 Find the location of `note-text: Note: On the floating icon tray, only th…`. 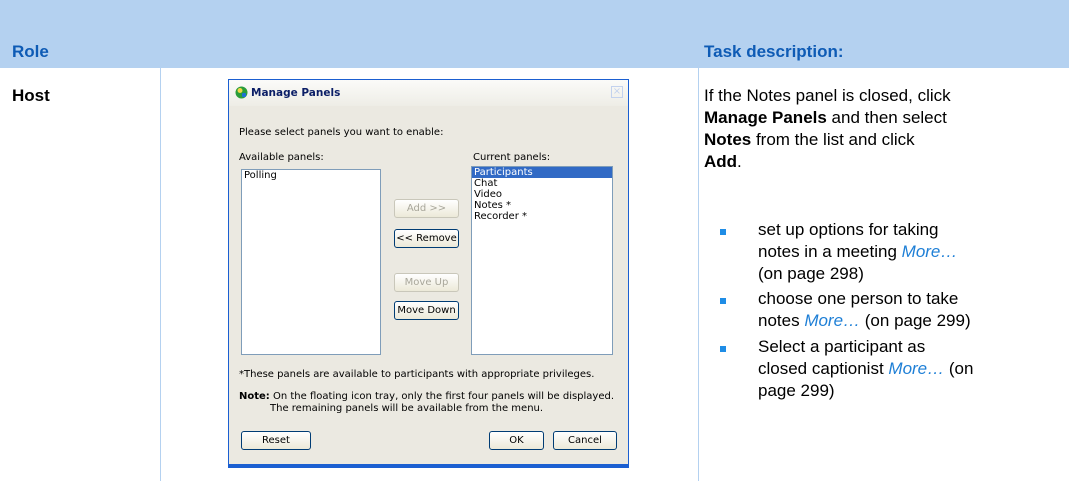

note-text: Note: On the floating icon tray, only th… is located at coordinates (426, 396).